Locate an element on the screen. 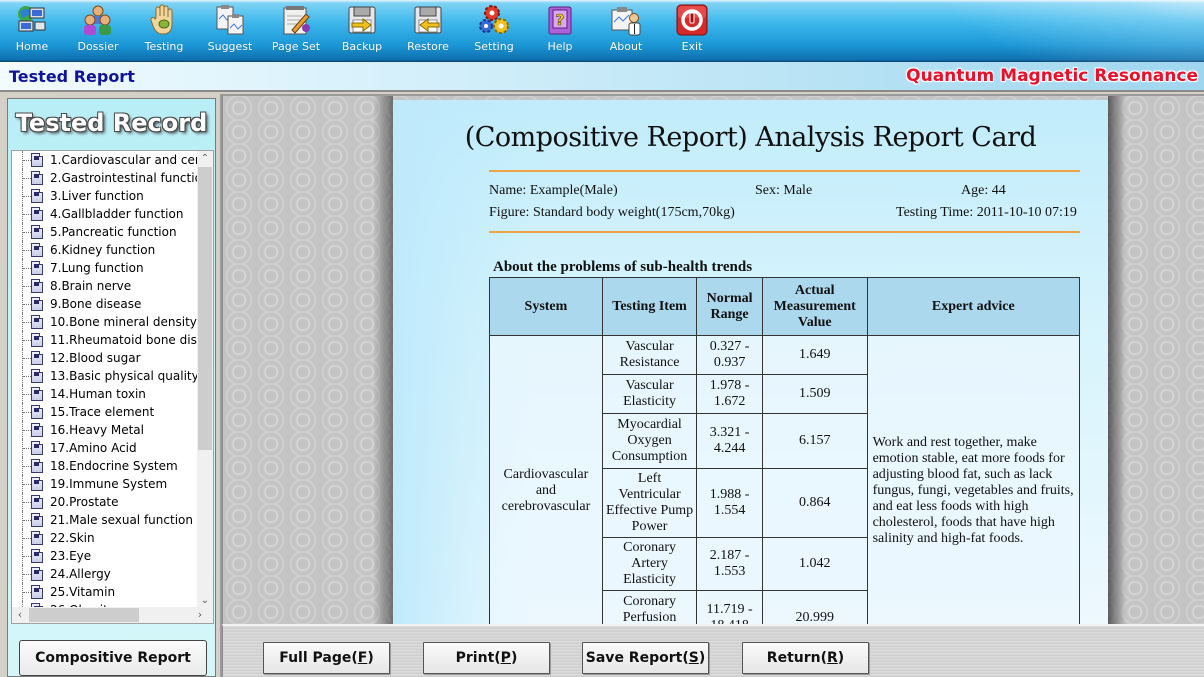  tree-item: 19.Immune System is located at coordinates (105, 484).